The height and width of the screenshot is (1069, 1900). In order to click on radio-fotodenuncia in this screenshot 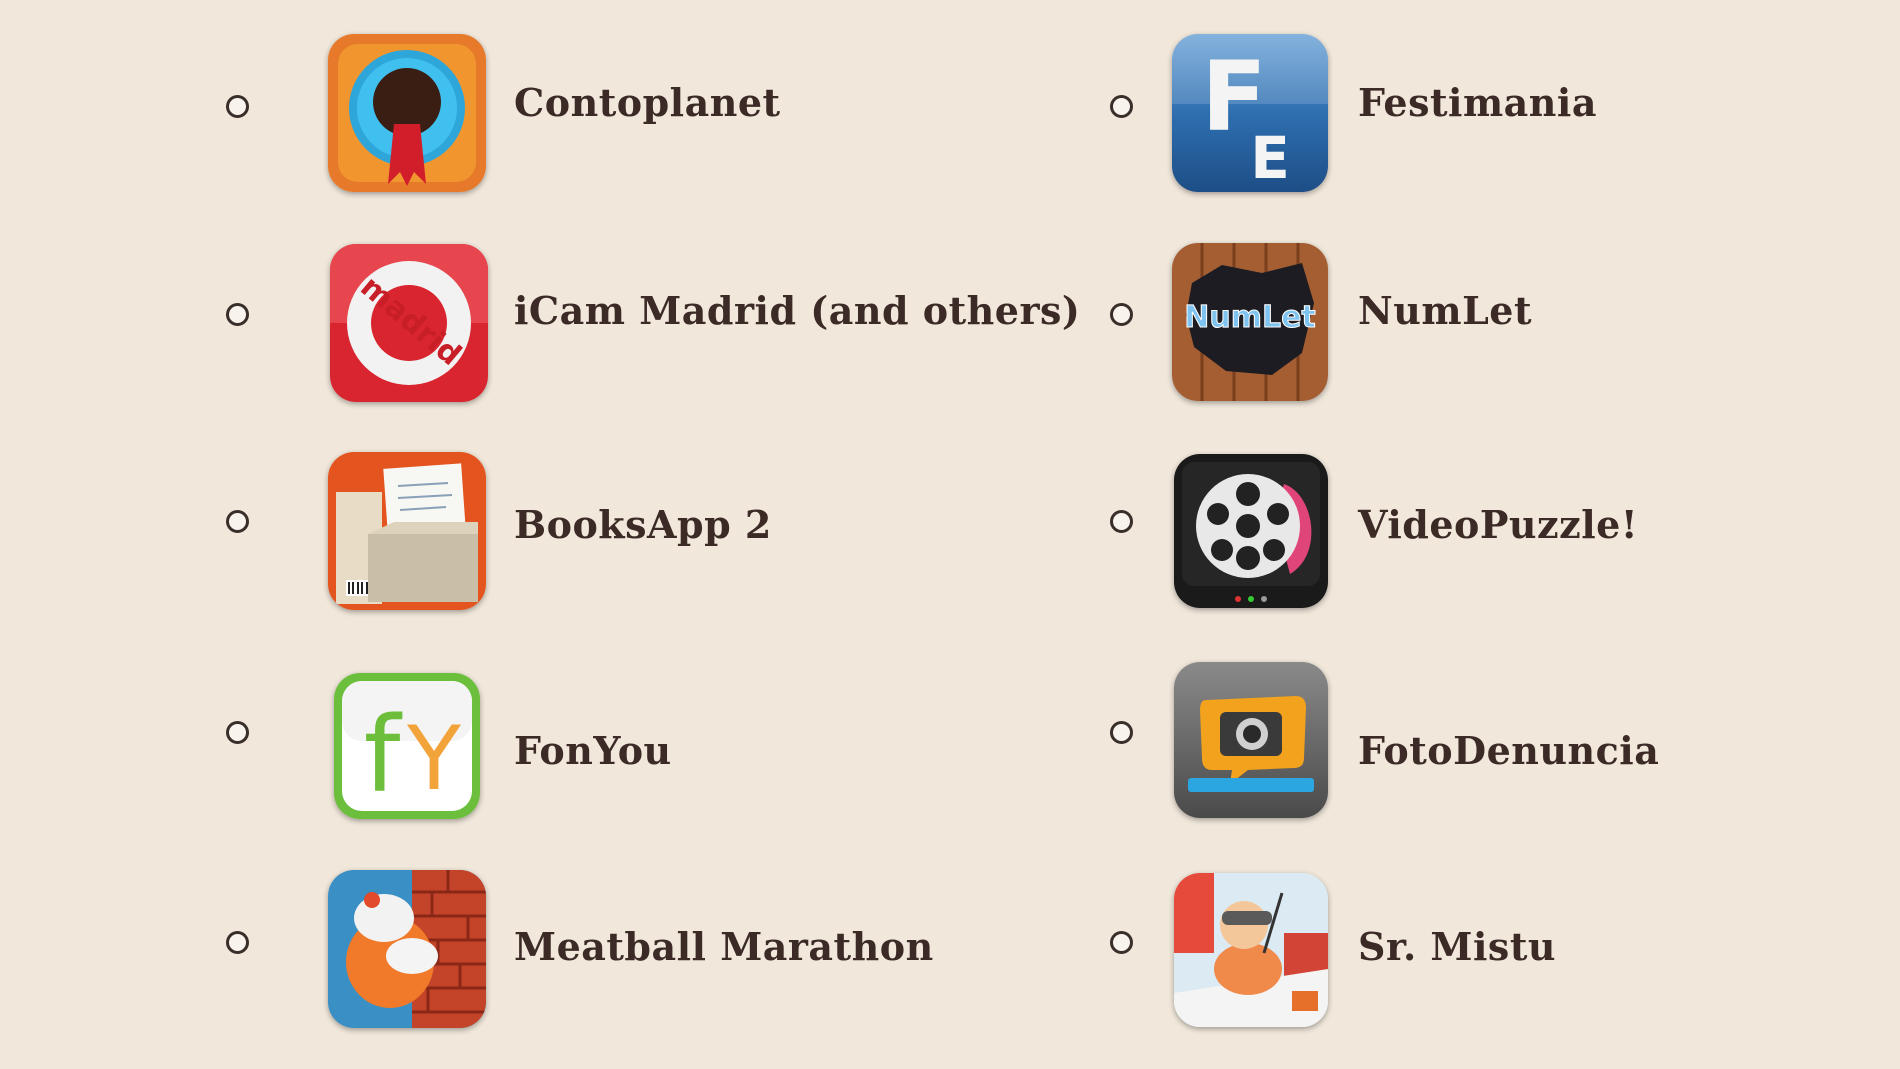, I will do `click(1121, 732)`.